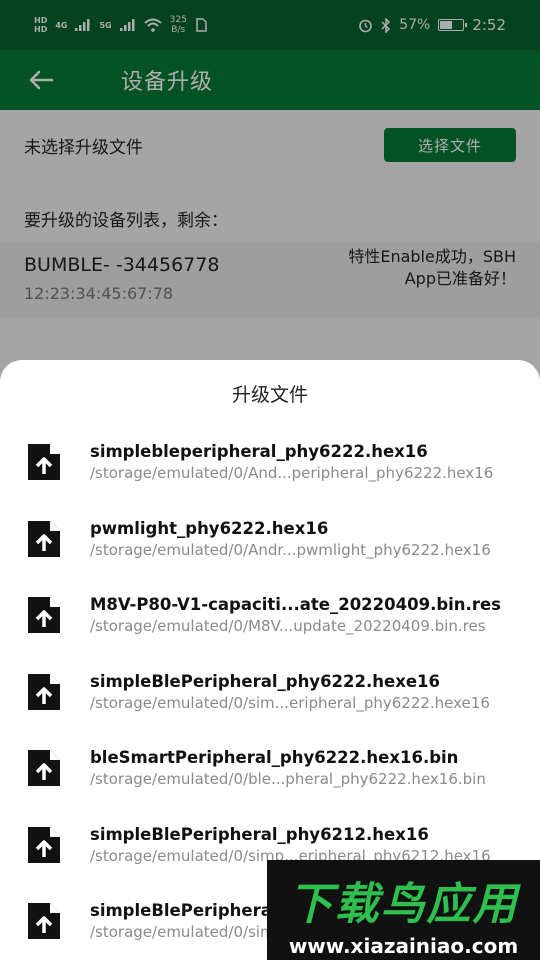 The width and height of the screenshot is (540, 960). Describe the element at coordinates (403, 946) in the screenshot. I see `watermark-url: www.xiazainiao.com` at that location.